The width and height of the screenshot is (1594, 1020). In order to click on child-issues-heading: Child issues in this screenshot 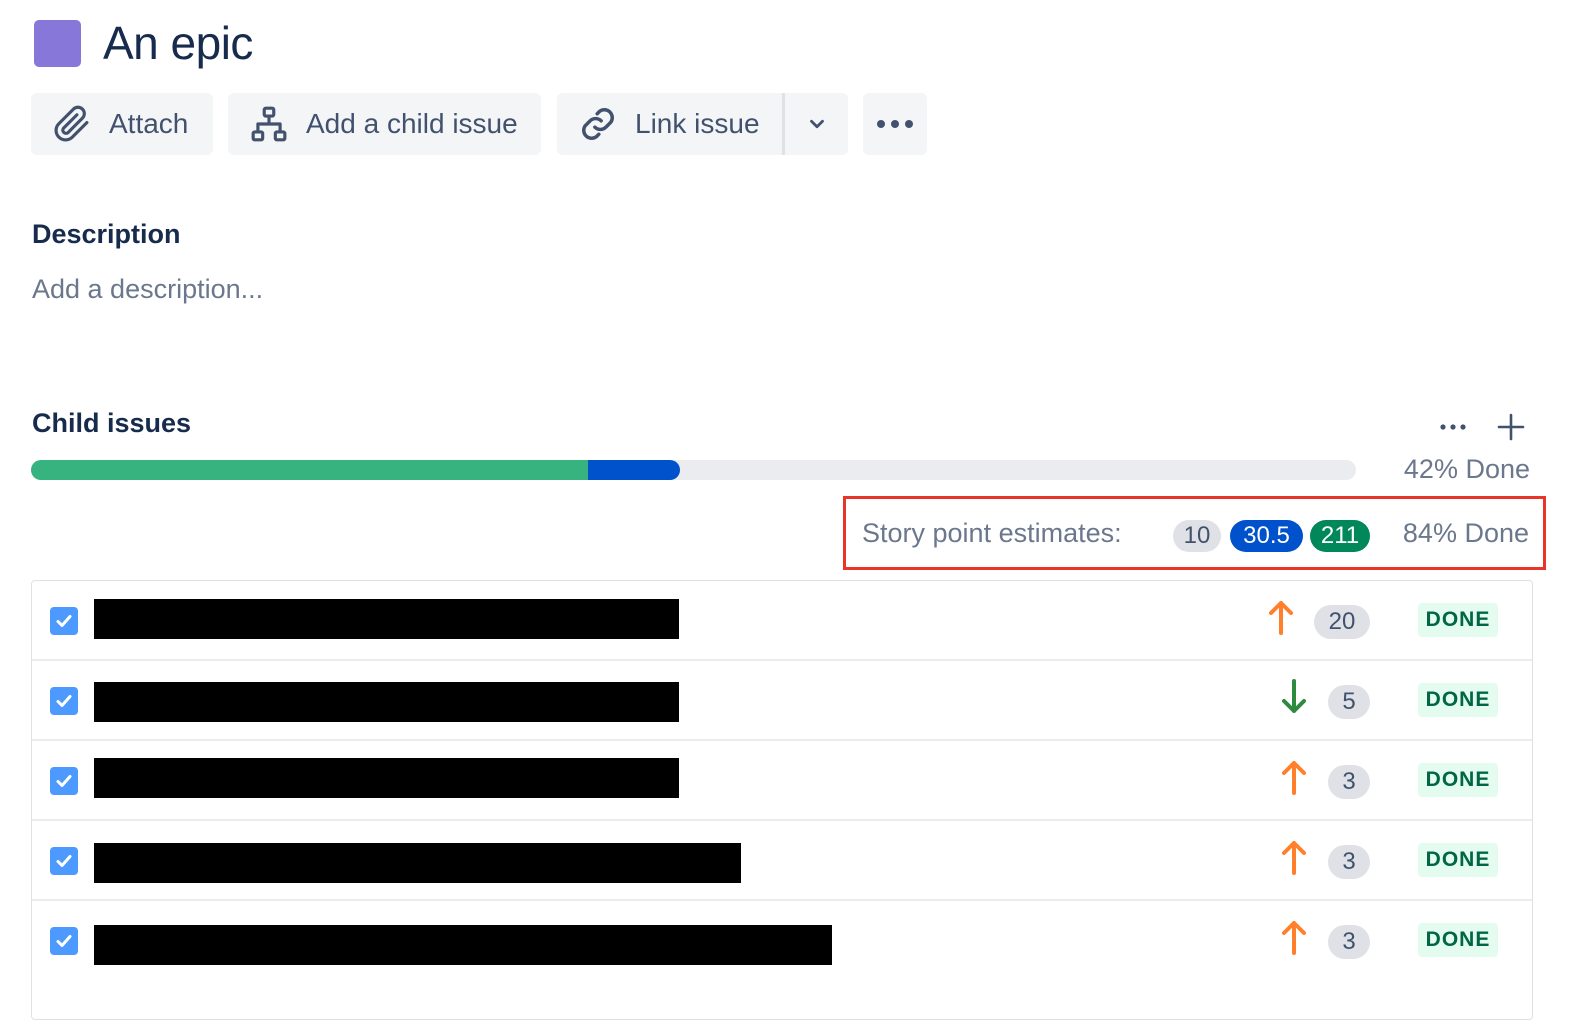, I will do `click(112, 423)`.